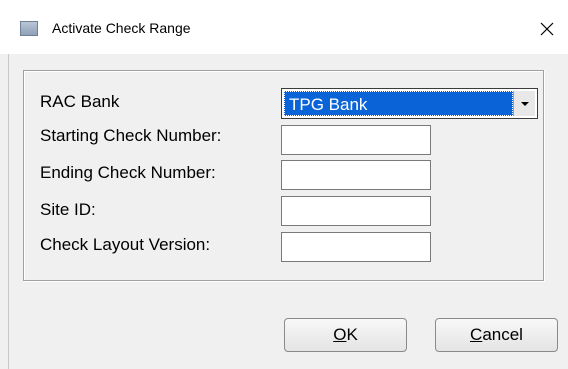  Describe the element at coordinates (29, 28) in the screenshot. I see `app-icon` at that location.